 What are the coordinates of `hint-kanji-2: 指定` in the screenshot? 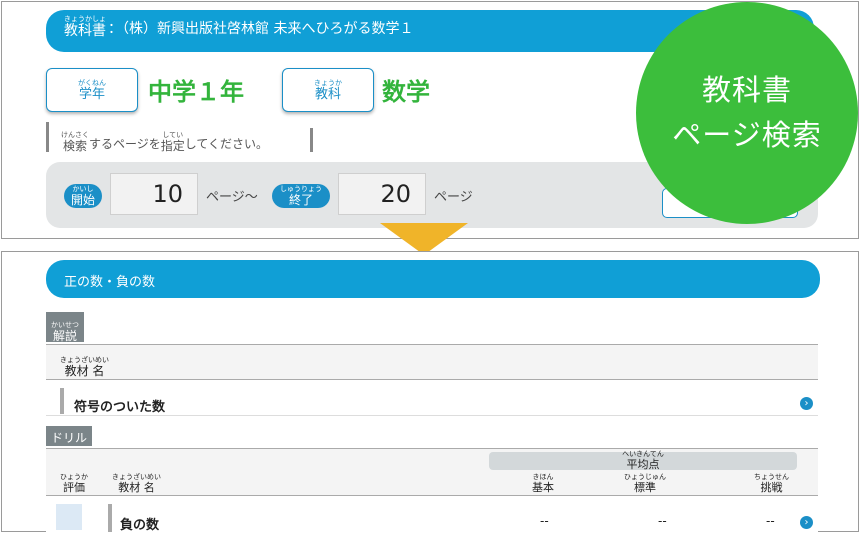 It's located at (172, 146).